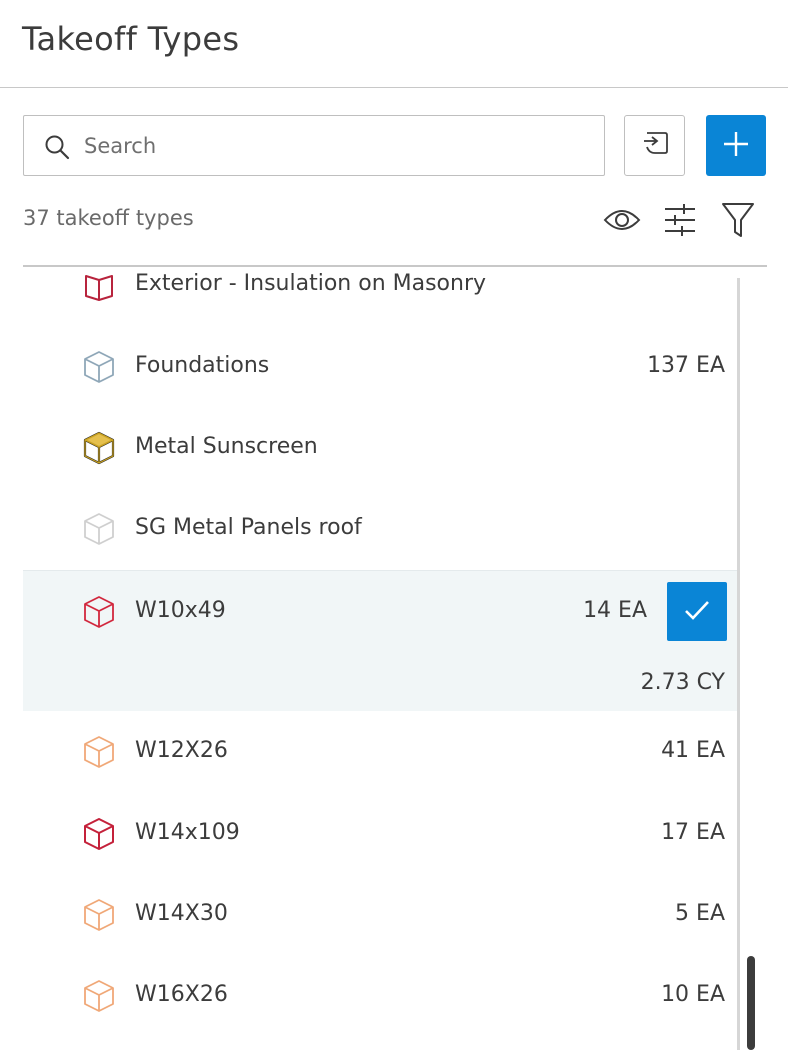 This screenshot has height=1050, width=788. I want to click on list-item: Foundations 137 EA, so click(380, 366).